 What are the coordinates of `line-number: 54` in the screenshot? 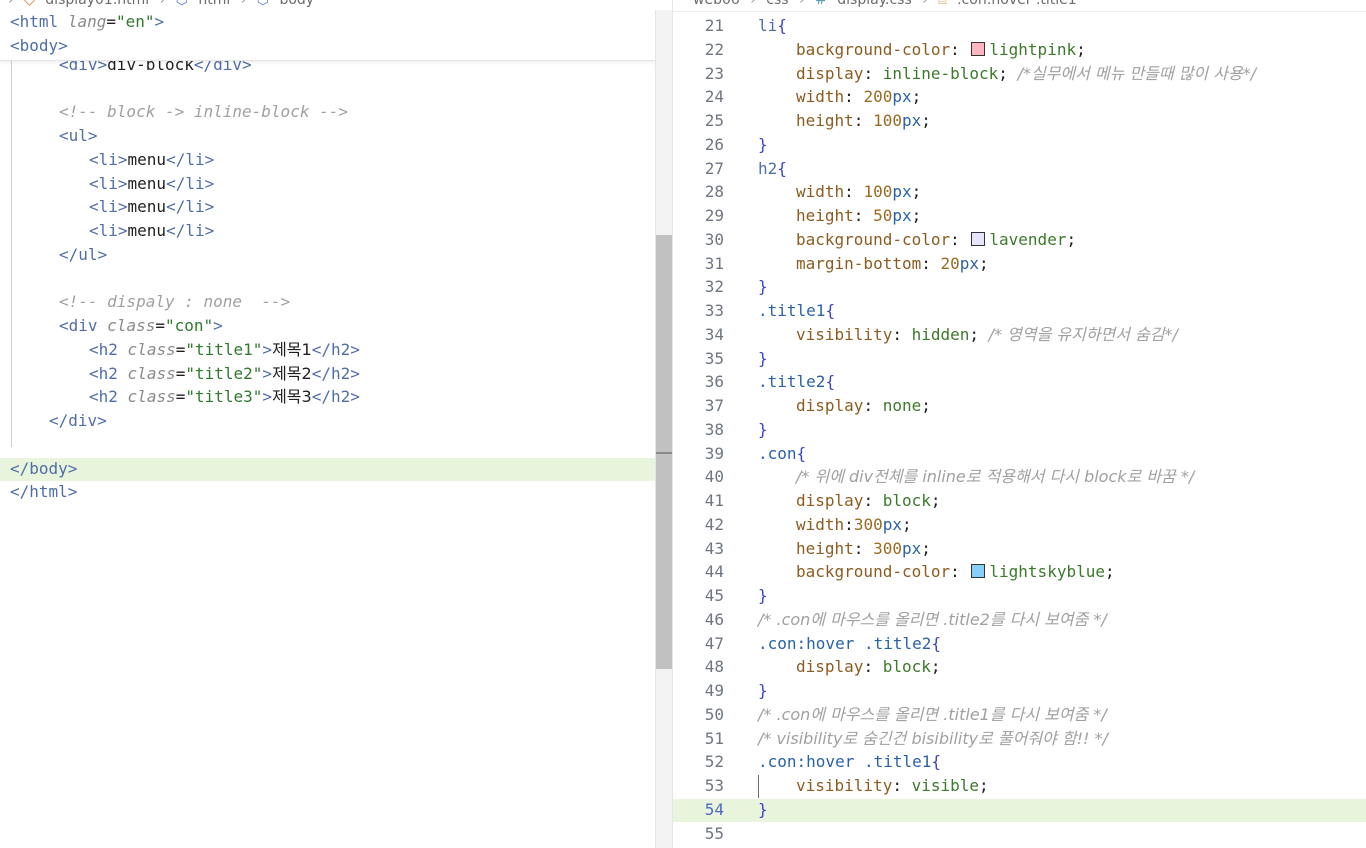 It's located at (698, 810).